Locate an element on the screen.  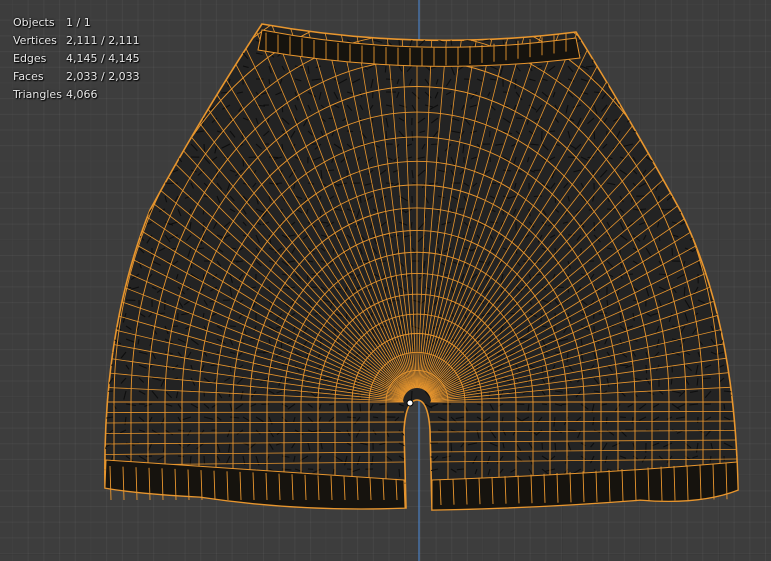
stat-label: Objects is located at coordinates (34, 22).